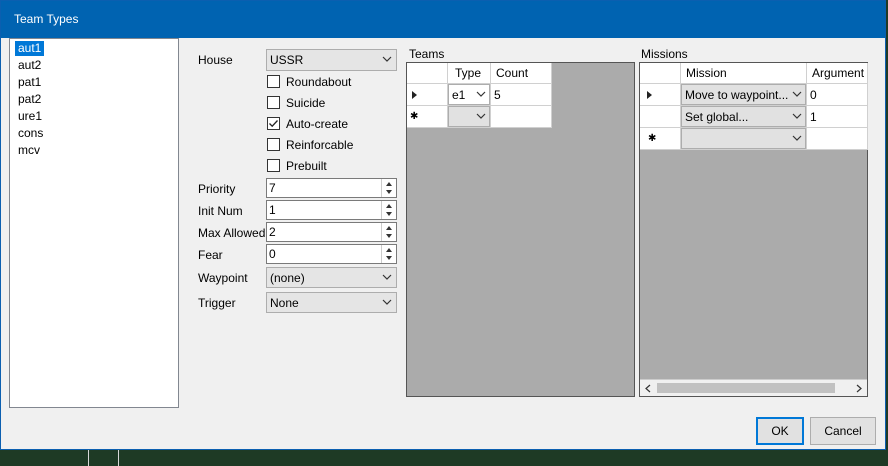 The width and height of the screenshot is (888, 466). Describe the element at coordinates (272, 210) in the screenshot. I see `init-num-value: 1` at that location.